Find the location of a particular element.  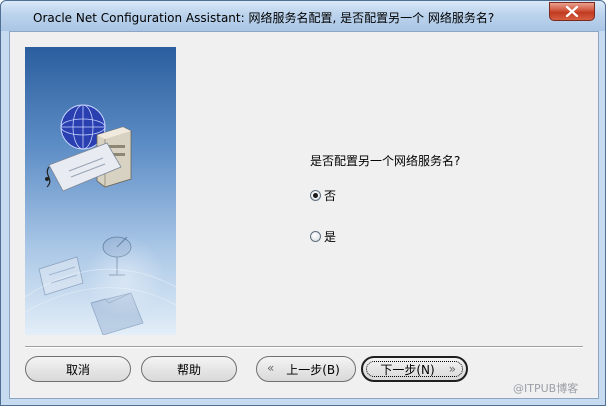

help-button: 帮助 is located at coordinates (189, 369).